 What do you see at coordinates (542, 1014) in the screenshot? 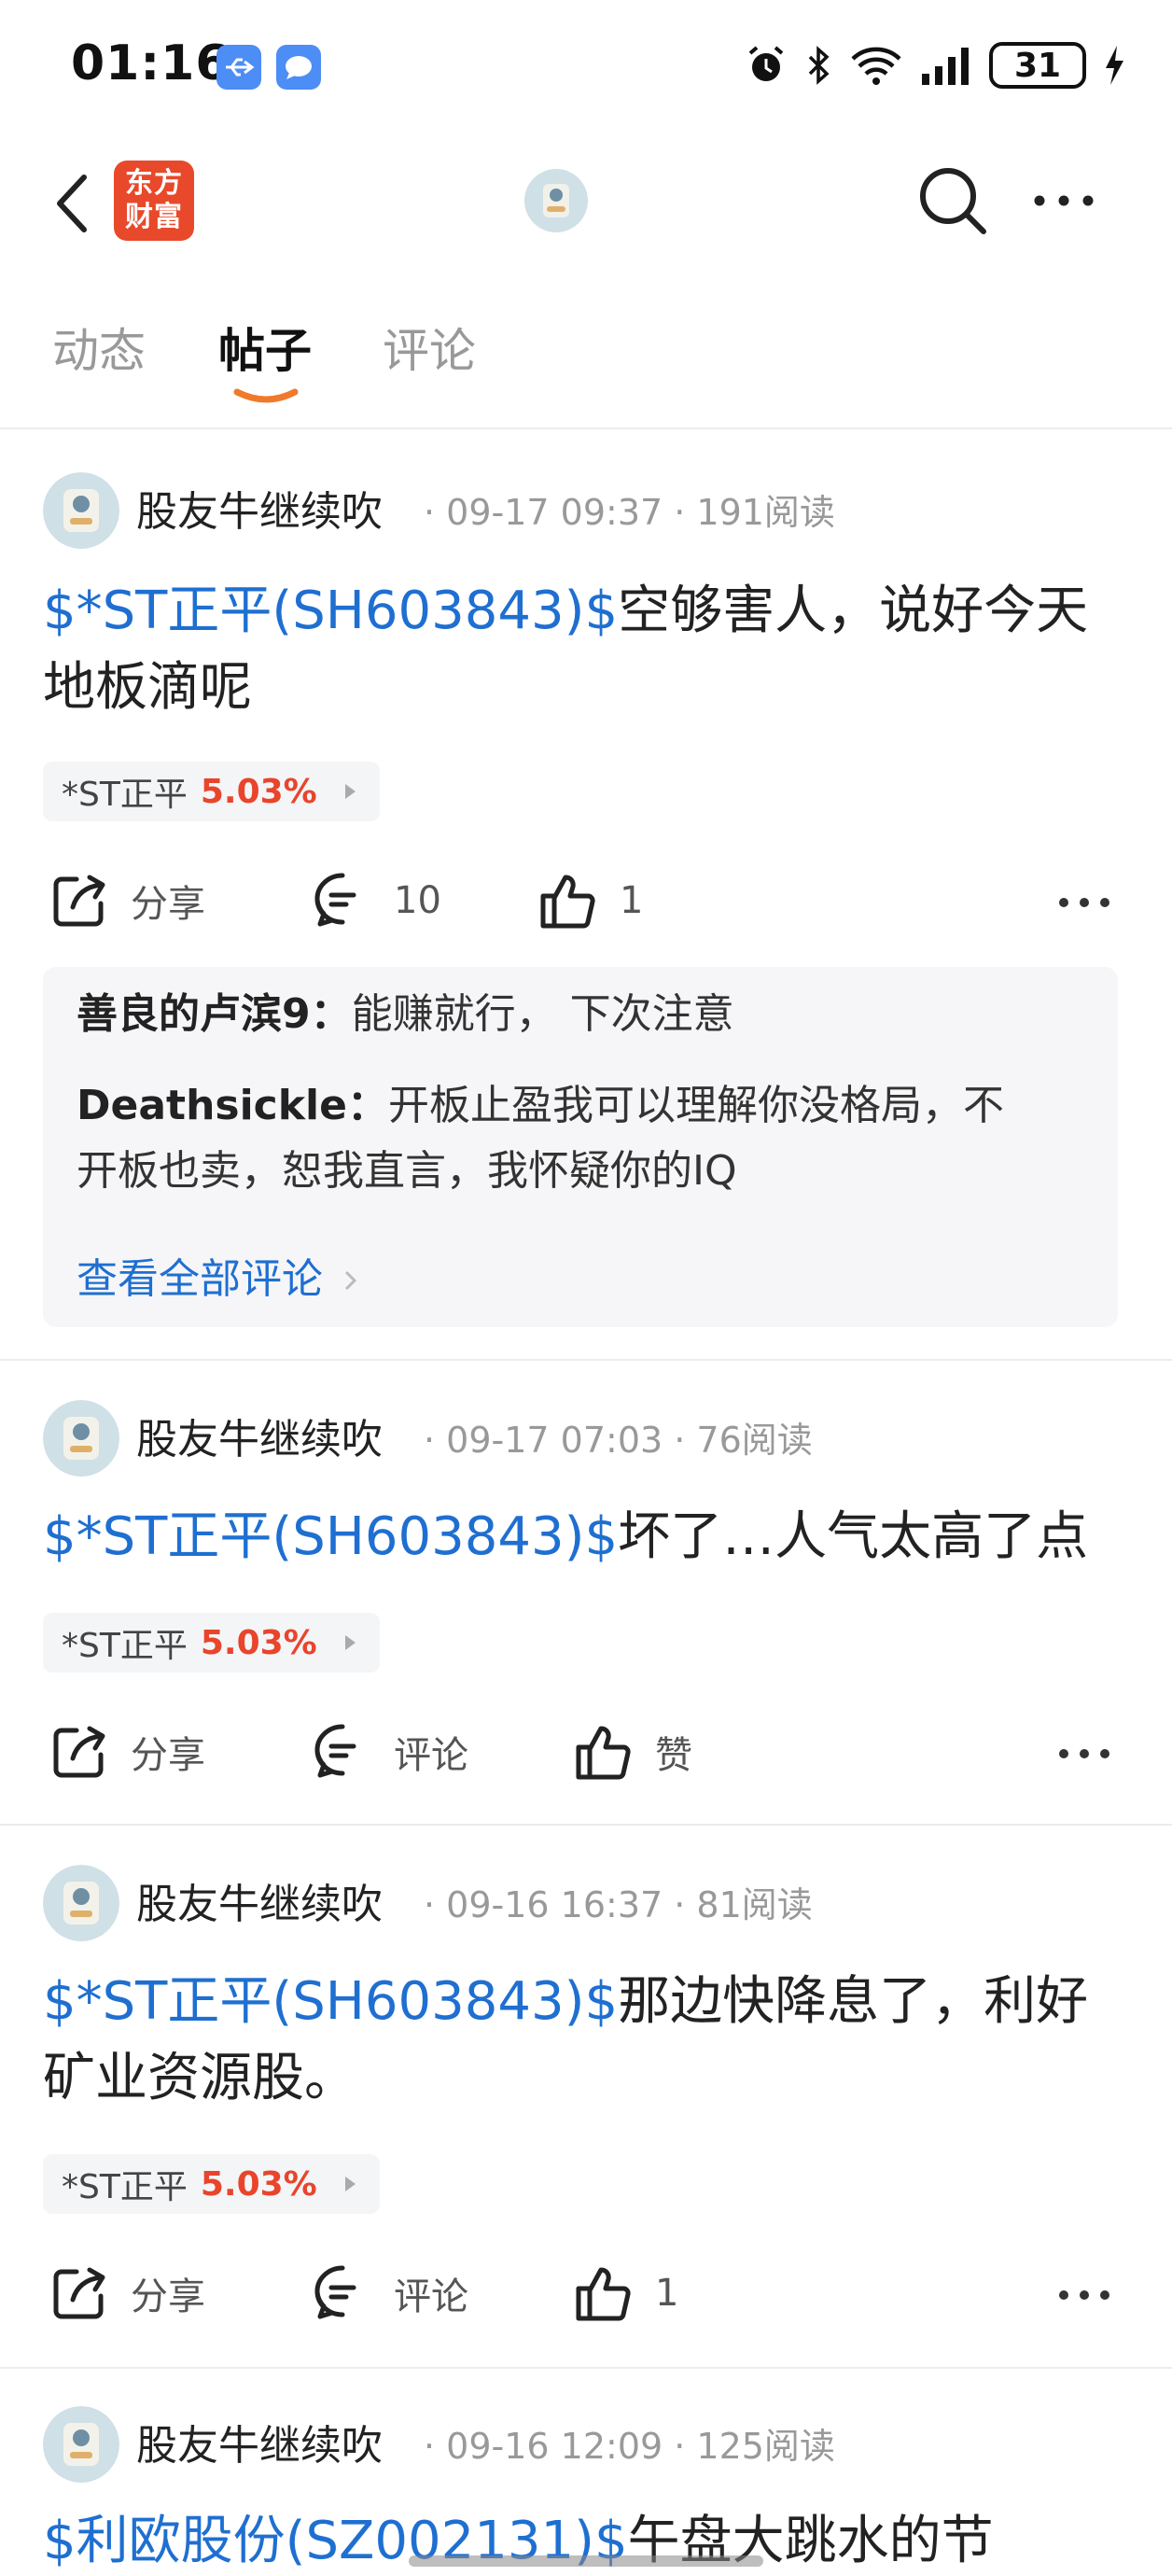
I see `comment-text: 能赚就行， 下次注意` at bounding box center [542, 1014].